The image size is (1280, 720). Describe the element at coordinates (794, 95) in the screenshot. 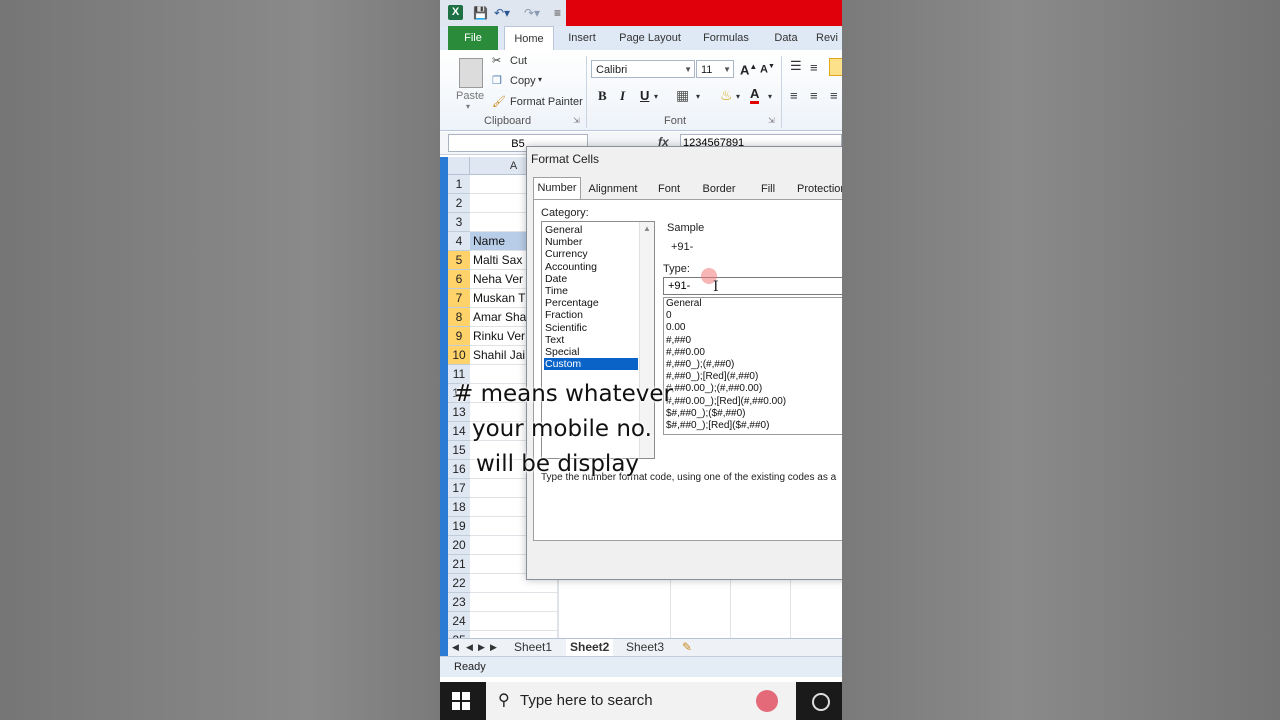

I see `align-left-icon: ≡` at that location.